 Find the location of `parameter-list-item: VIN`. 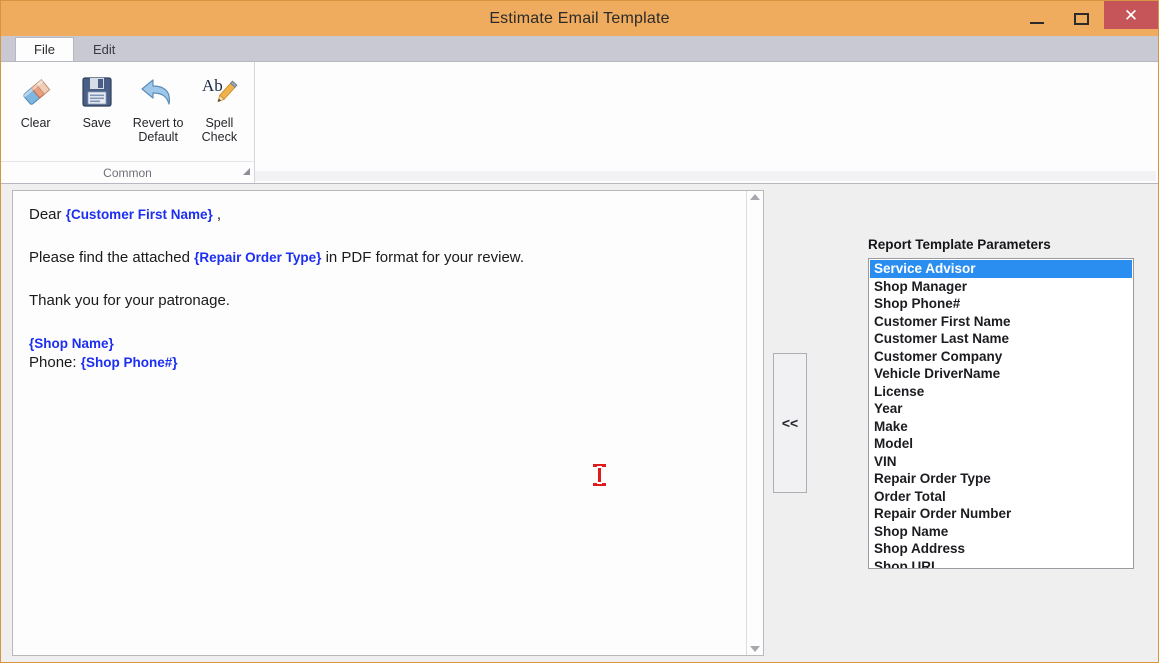

parameter-list-item: VIN is located at coordinates (1001, 462).